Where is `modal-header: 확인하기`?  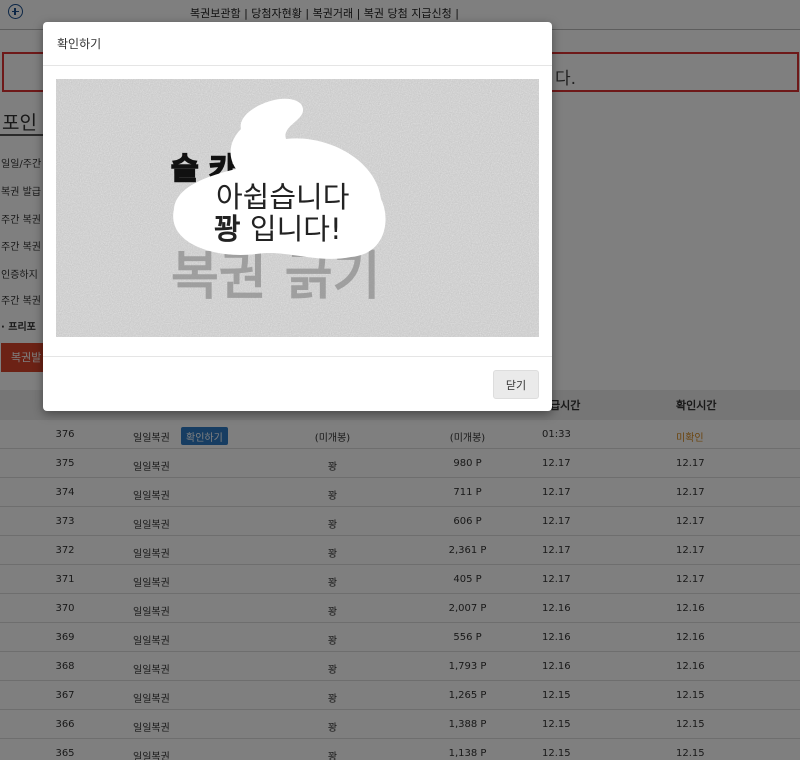
modal-header: 확인하기 is located at coordinates (297, 44).